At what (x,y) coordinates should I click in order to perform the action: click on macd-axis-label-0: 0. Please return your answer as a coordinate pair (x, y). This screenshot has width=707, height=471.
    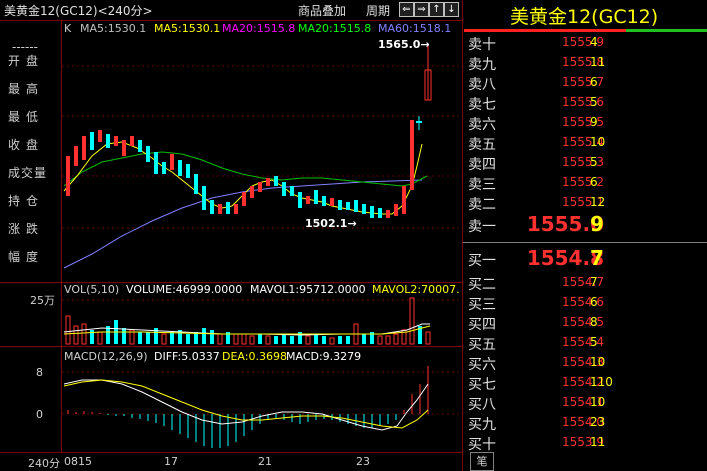
    Looking at the image, I should click on (39, 414).